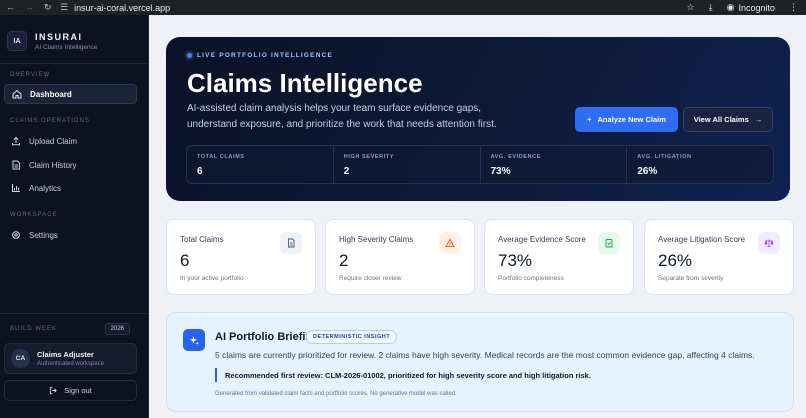  What do you see at coordinates (221, 157) in the screenshot?
I see `stat-label: TOTAL CLAIMS` at bounding box center [221, 157].